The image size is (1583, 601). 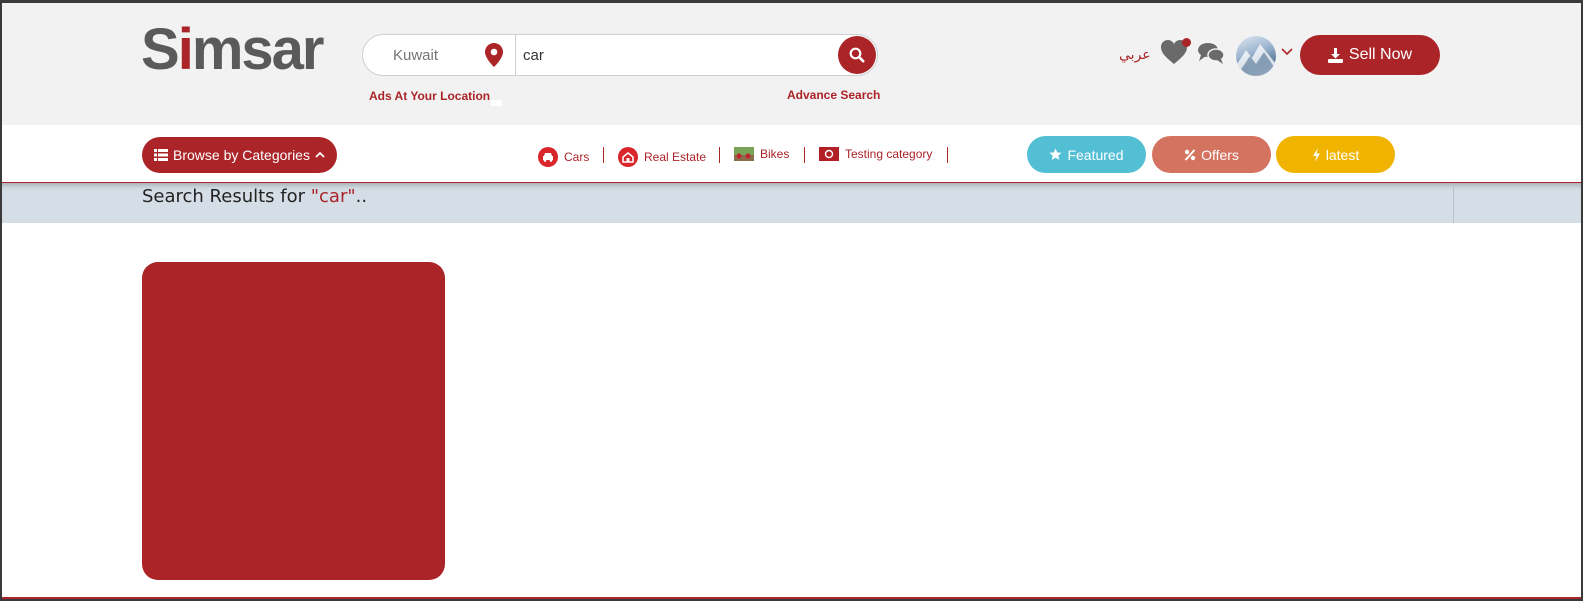 What do you see at coordinates (1335, 154) in the screenshot?
I see `latest-button: latest` at bounding box center [1335, 154].